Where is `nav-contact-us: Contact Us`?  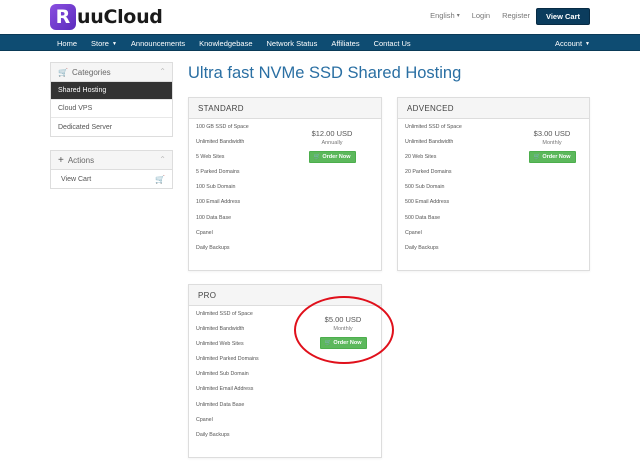
nav-contact-us: Contact Us is located at coordinates (392, 43).